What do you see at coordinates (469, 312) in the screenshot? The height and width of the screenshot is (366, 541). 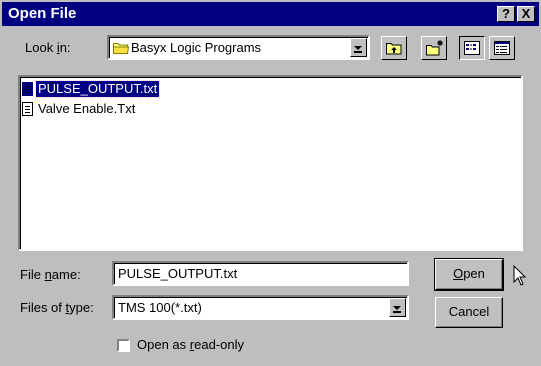 I see `cancel-button: Cancel` at bounding box center [469, 312].